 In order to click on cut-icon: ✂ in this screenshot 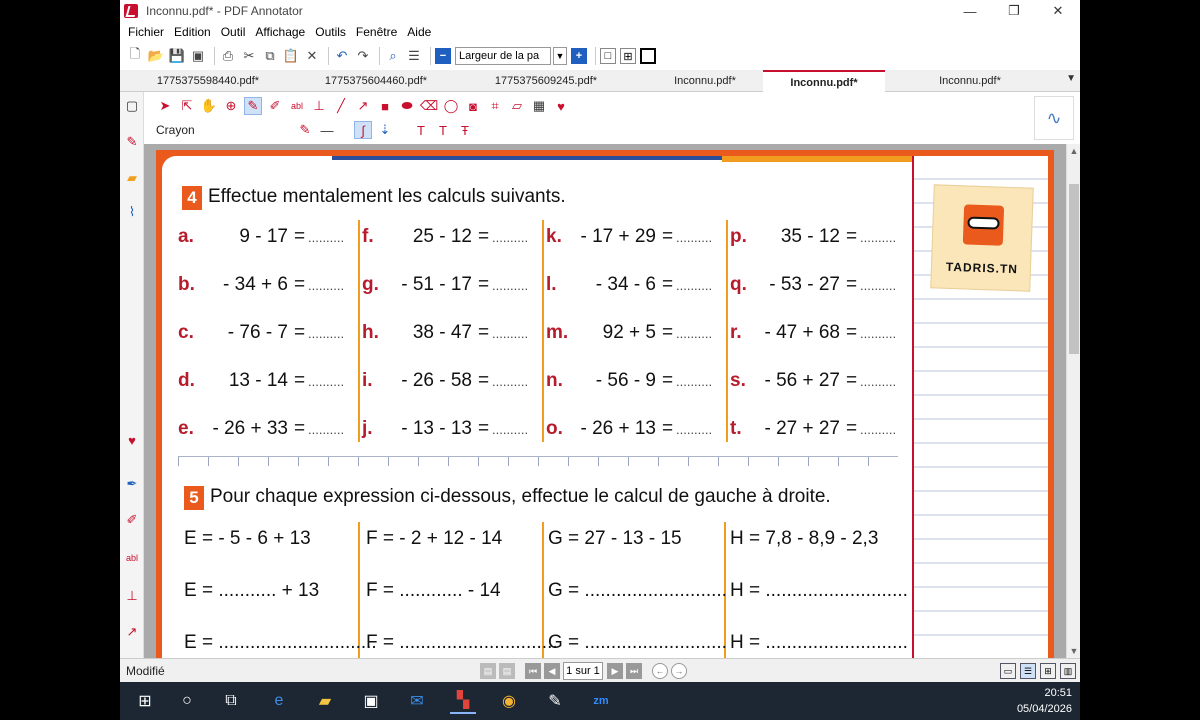, I will do `click(249, 56)`.